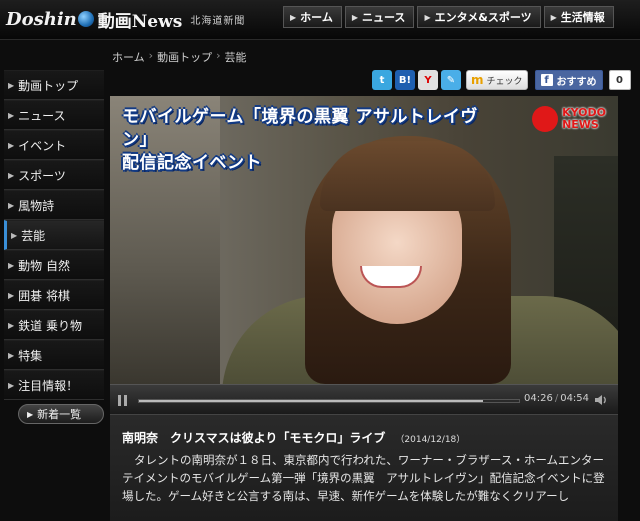 This screenshot has width=640, height=521. I want to click on logo-paper-text: 北海道新聞, so click(218, 21).